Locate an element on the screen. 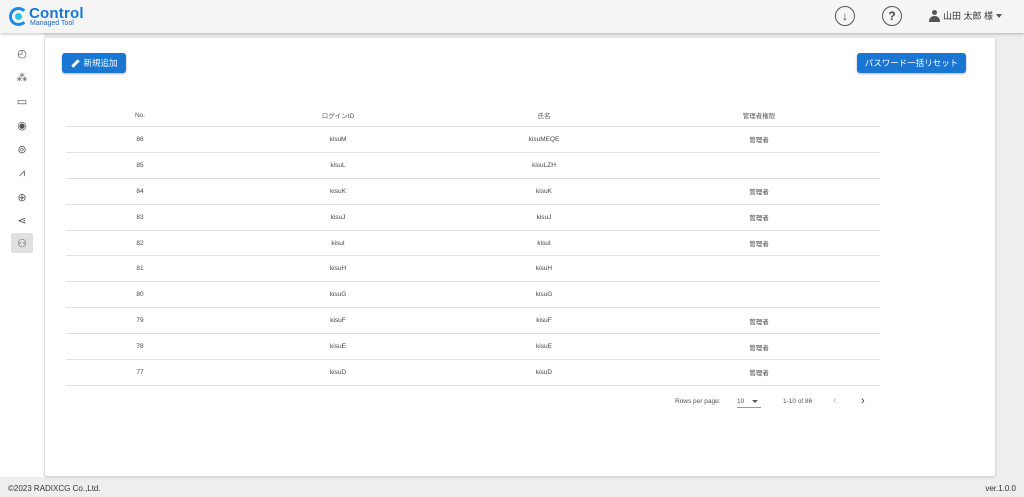 This screenshot has width=1024, height=497. cell-login-id: kisuF is located at coordinates (338, 321).